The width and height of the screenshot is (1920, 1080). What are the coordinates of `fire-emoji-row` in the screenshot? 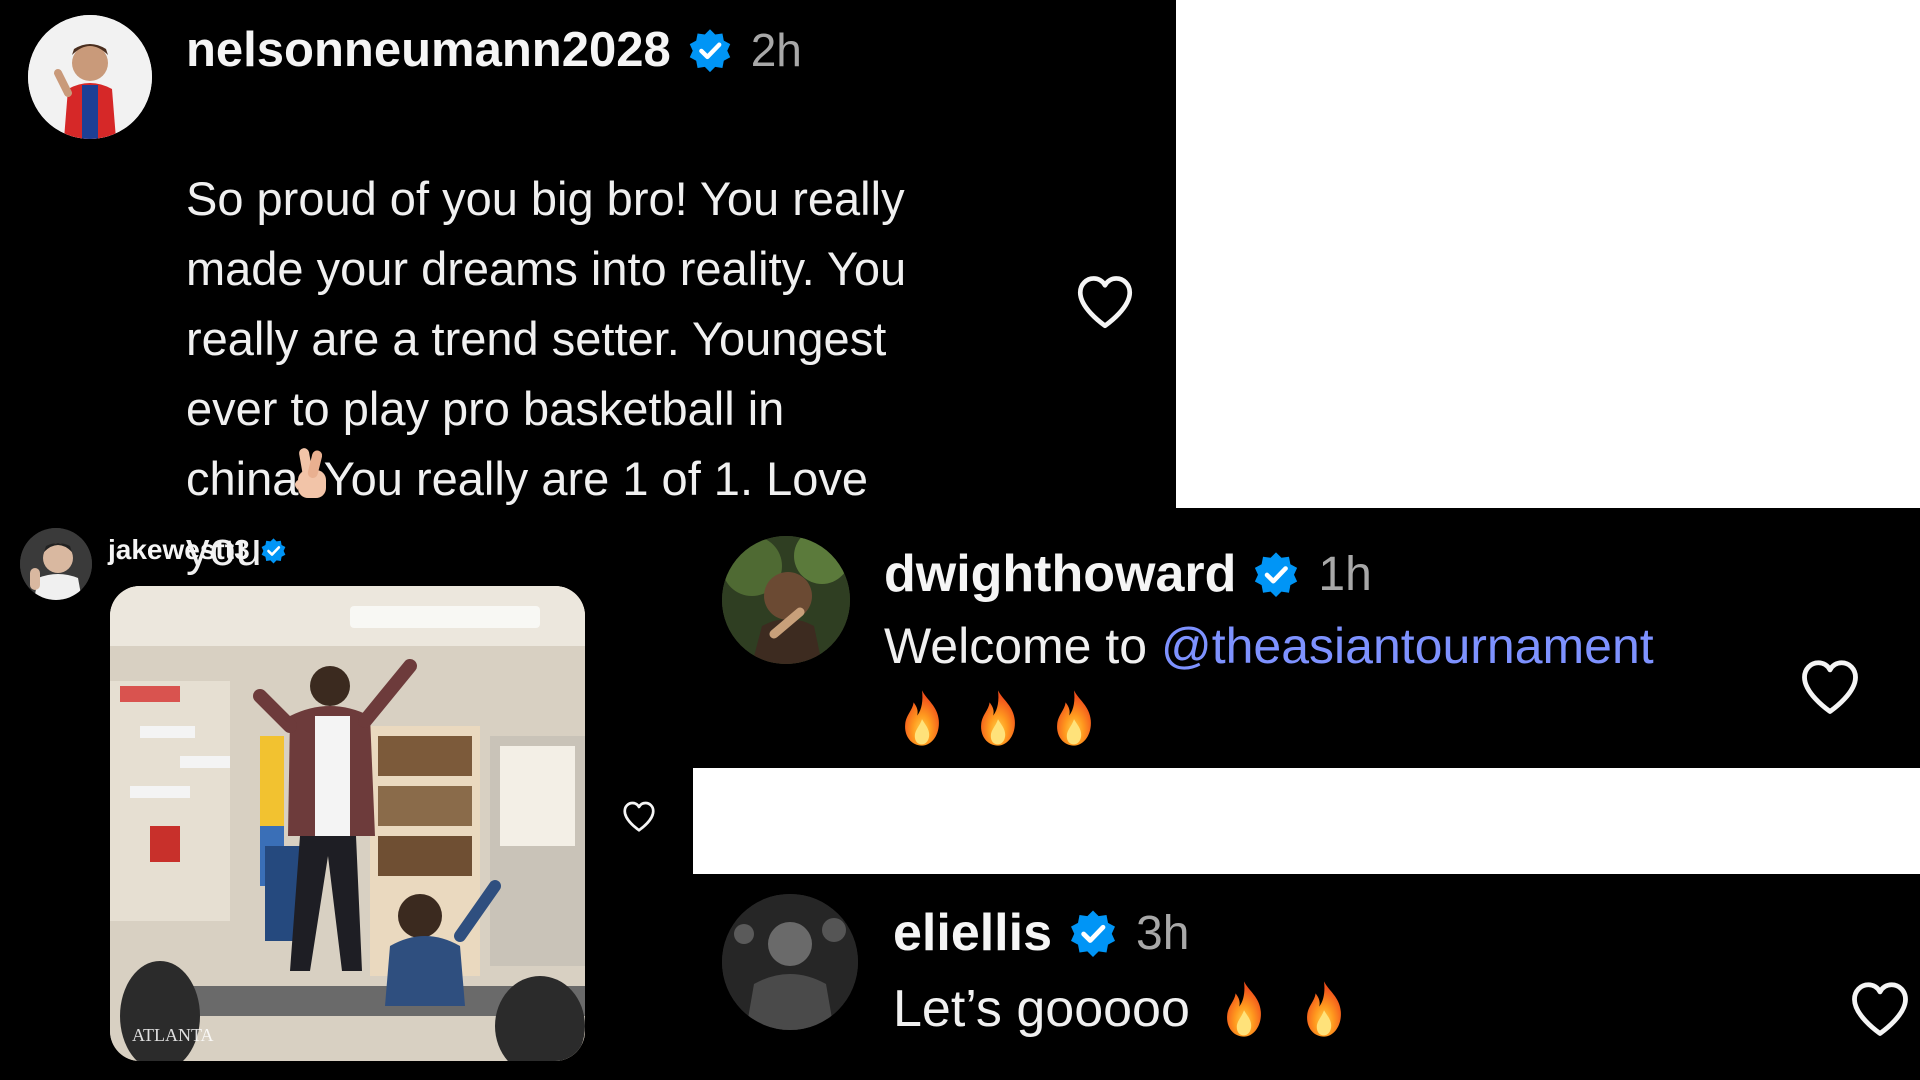 It's located at (998, 718).